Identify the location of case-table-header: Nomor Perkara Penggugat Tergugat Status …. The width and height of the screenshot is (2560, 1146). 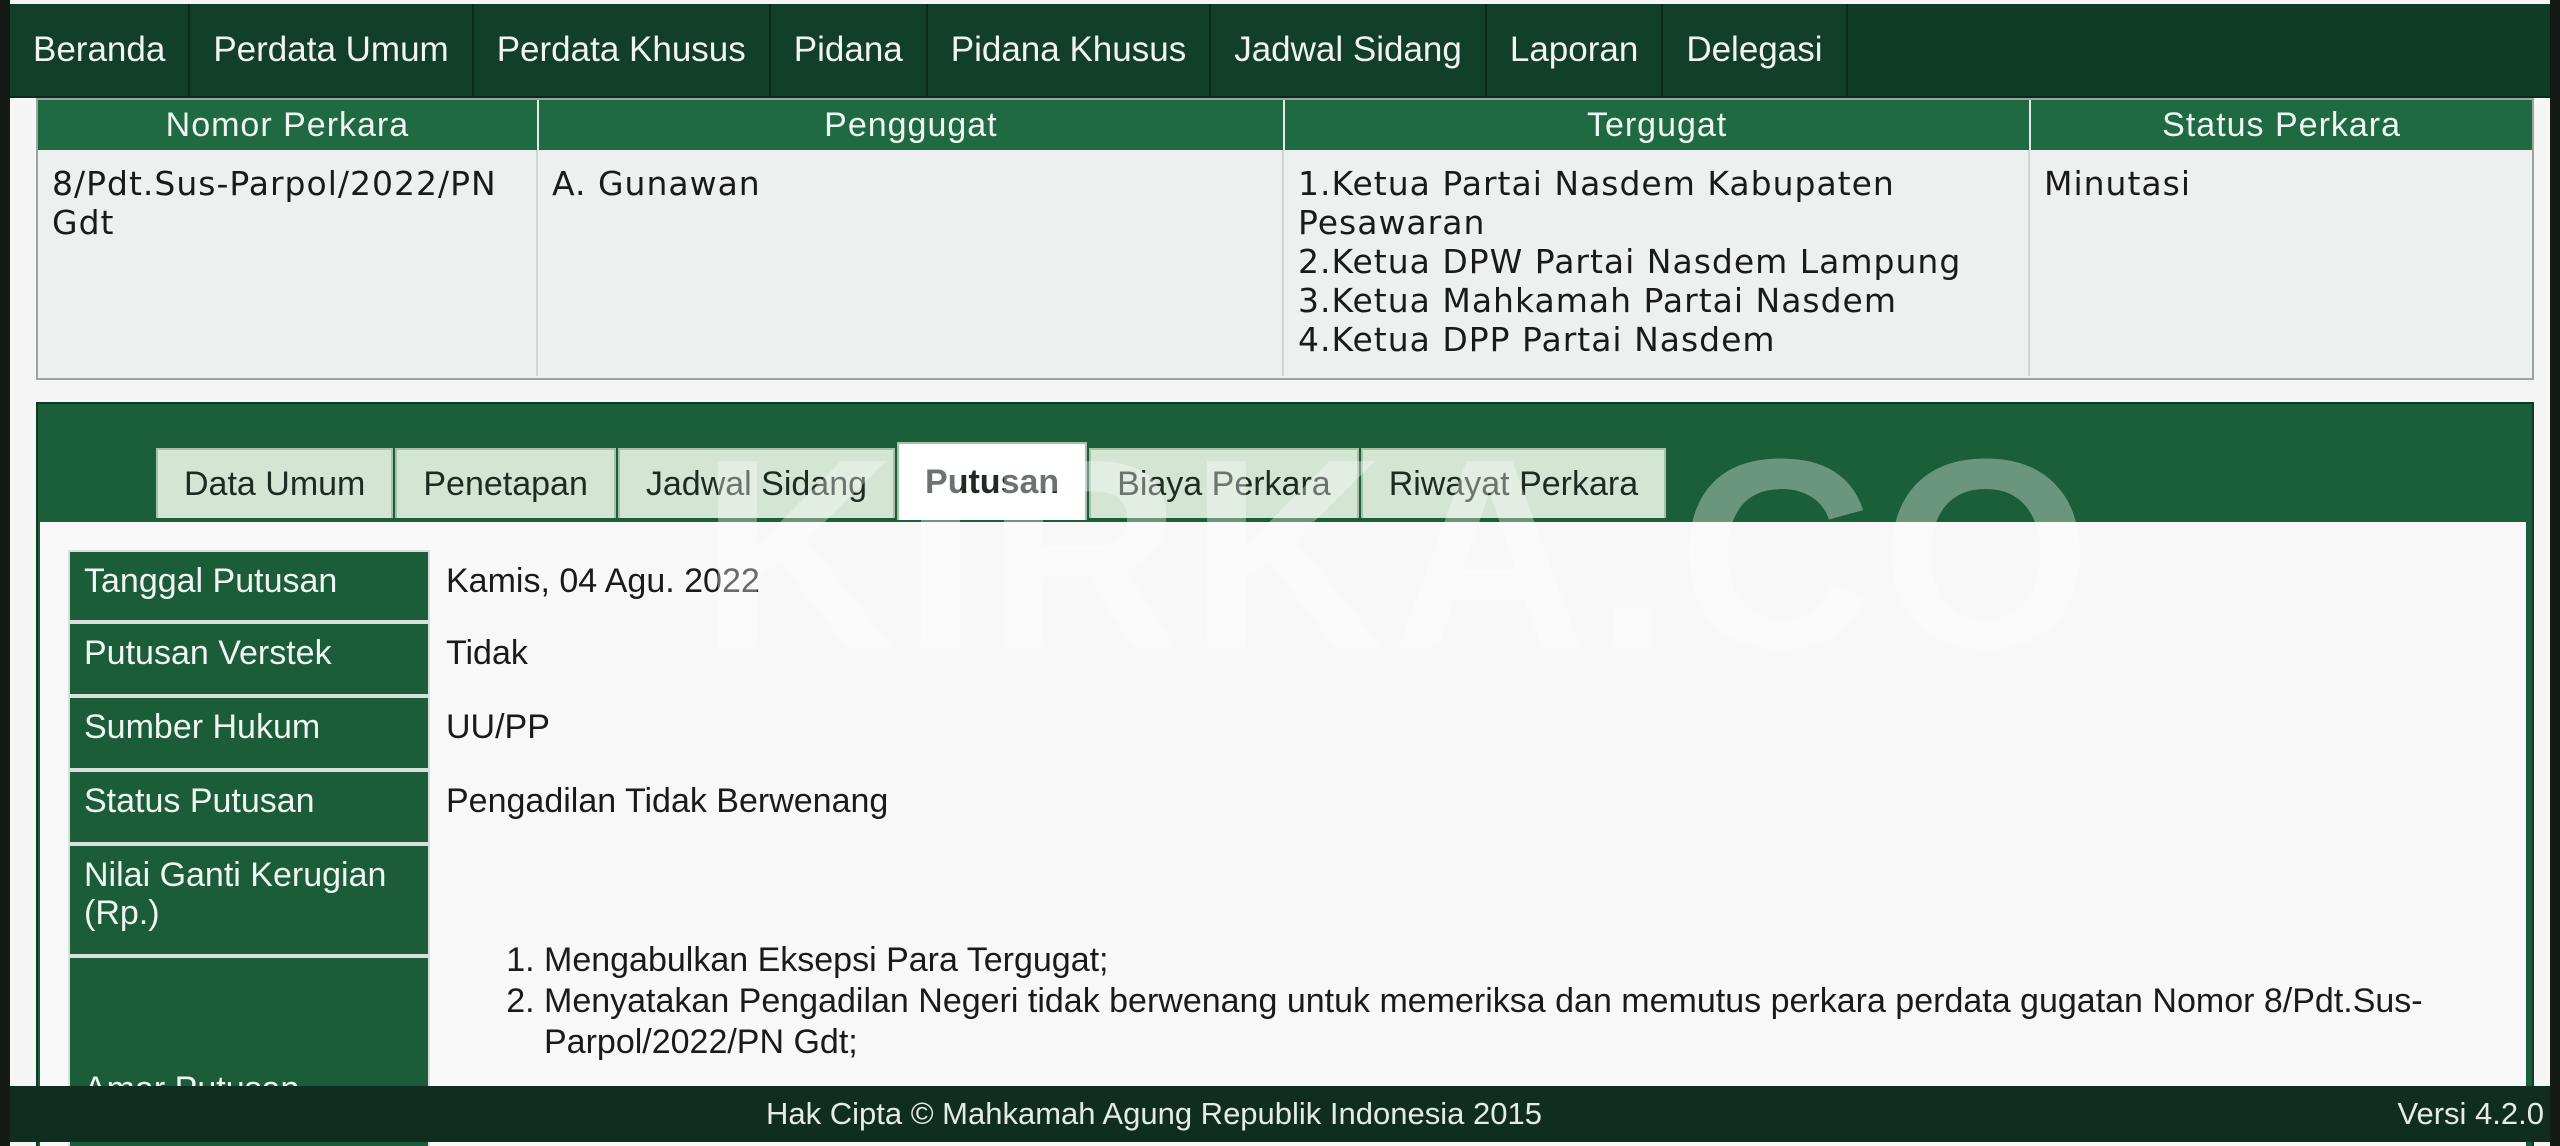
(1285, 125).